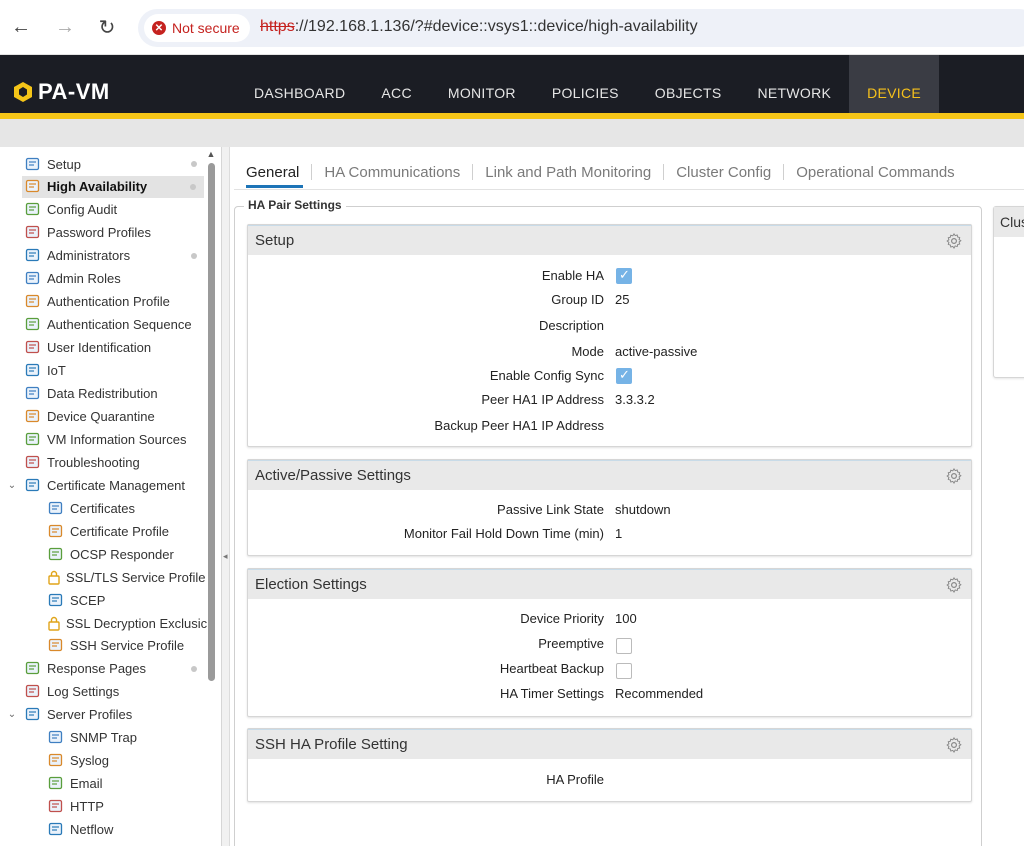 The width and height of the screenshot is (1024, 846). I want to click on nav-network: NETWORK, so click(794, 84).